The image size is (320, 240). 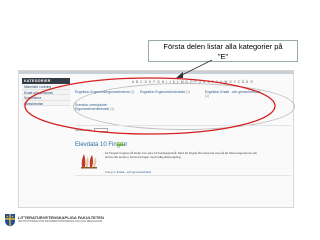 I want to click on sort-control: Sortera efter:, so click(x=92, y=130).